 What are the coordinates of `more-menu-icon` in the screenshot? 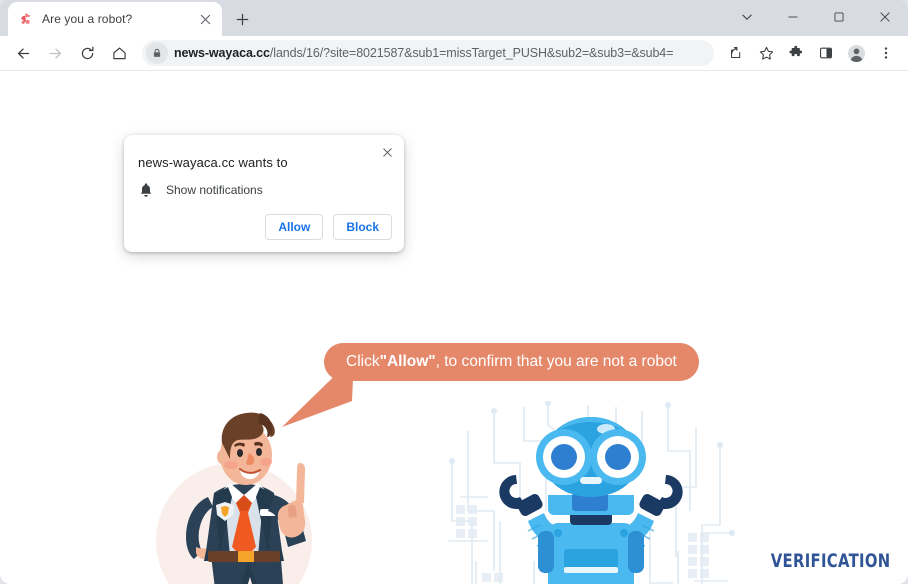 It's located at (886, 53).